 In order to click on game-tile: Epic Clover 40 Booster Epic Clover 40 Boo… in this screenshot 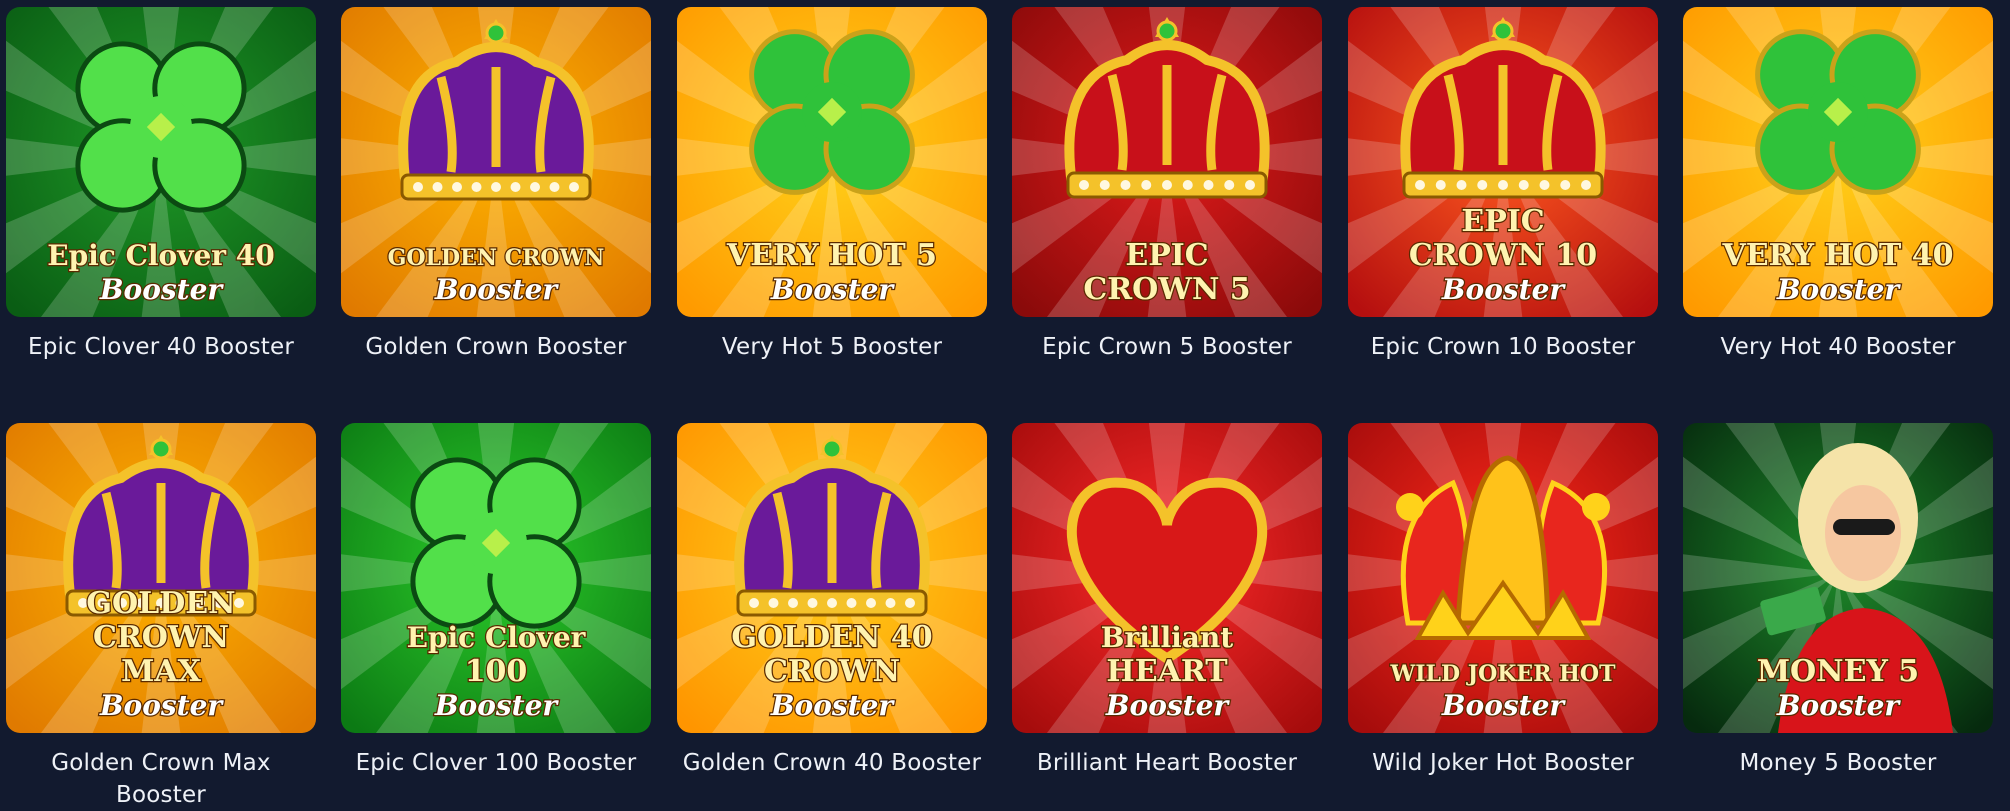, I will do `click(161, 185)`.